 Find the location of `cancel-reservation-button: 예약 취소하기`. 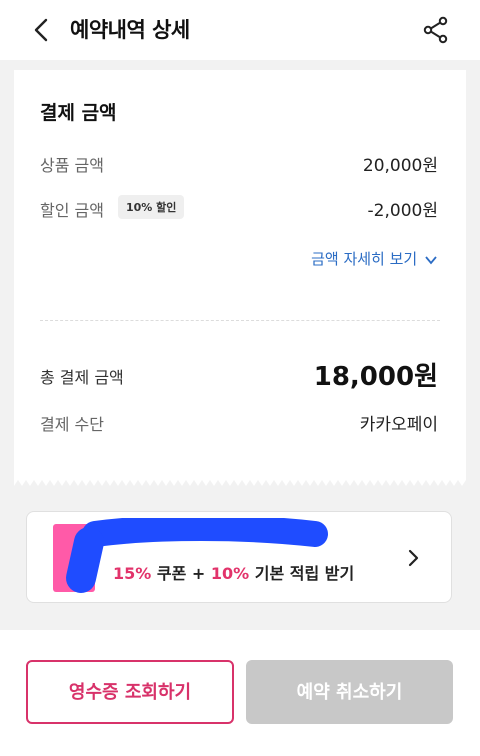

cancel-reservation-button: 예약 취소하기 is located at coordinates (349, 692).